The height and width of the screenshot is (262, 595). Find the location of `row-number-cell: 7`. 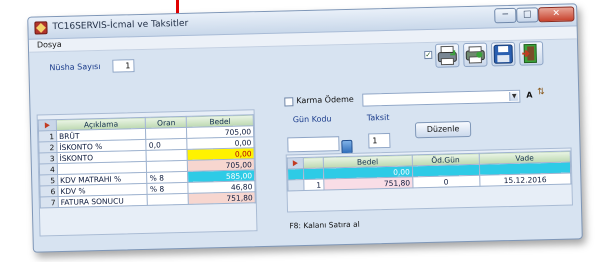

row-number-cell: 7 is located at coordinates (49, 202).